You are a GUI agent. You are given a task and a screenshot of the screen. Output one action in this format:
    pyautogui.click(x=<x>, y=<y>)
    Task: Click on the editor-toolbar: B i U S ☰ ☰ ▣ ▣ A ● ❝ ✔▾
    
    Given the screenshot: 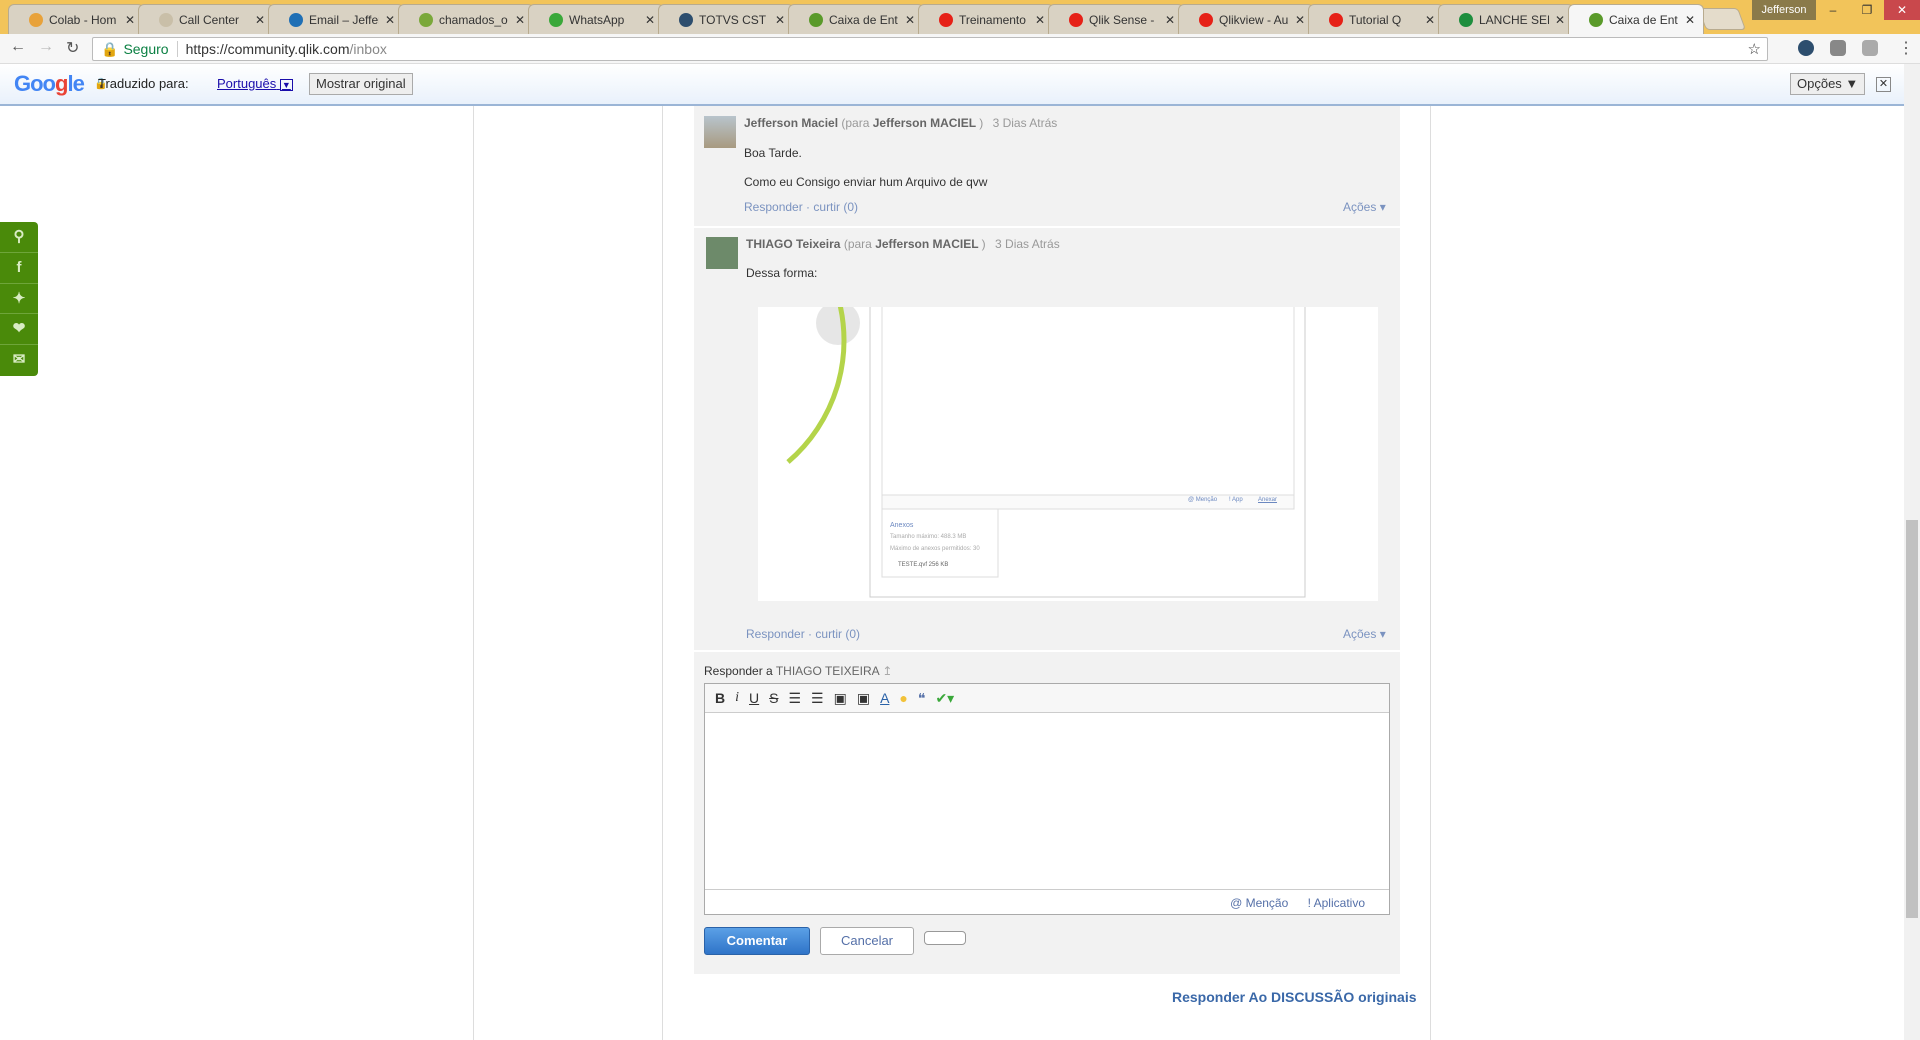 What is the action you would take?
    pyautogui.click(x=1047, y=698)
    